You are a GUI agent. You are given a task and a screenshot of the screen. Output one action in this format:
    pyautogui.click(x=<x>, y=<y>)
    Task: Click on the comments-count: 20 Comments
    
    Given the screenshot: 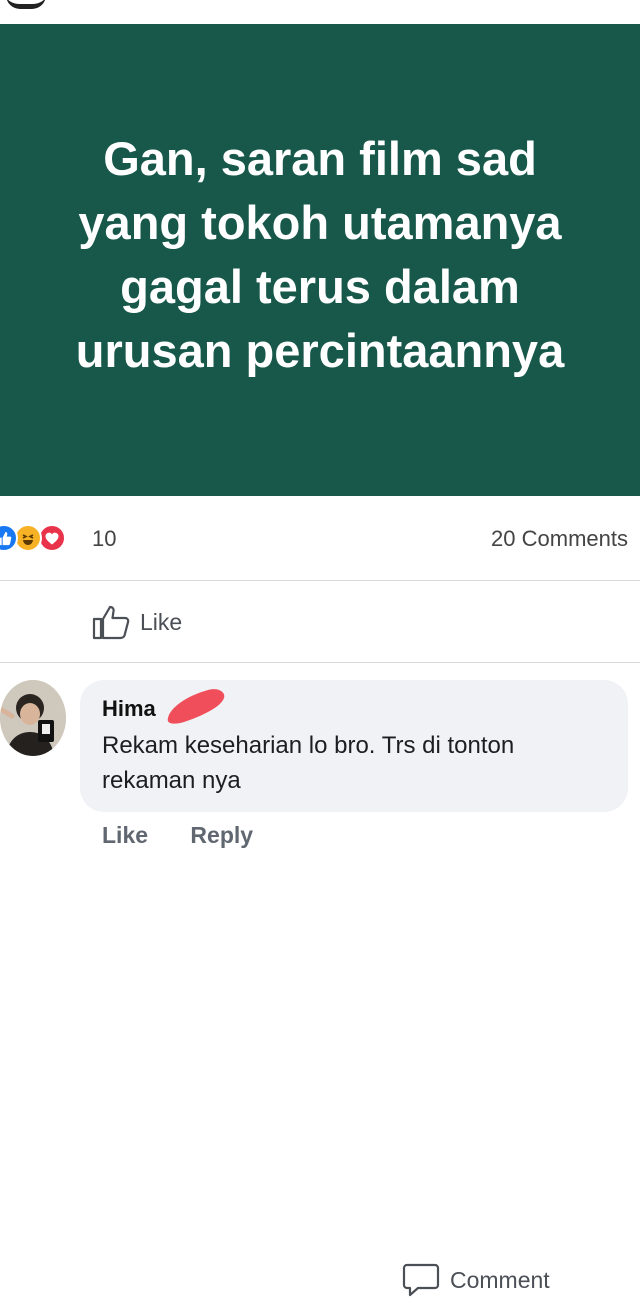 What is the action you would take?
    pyautogui.click(x=559, y=539)
    